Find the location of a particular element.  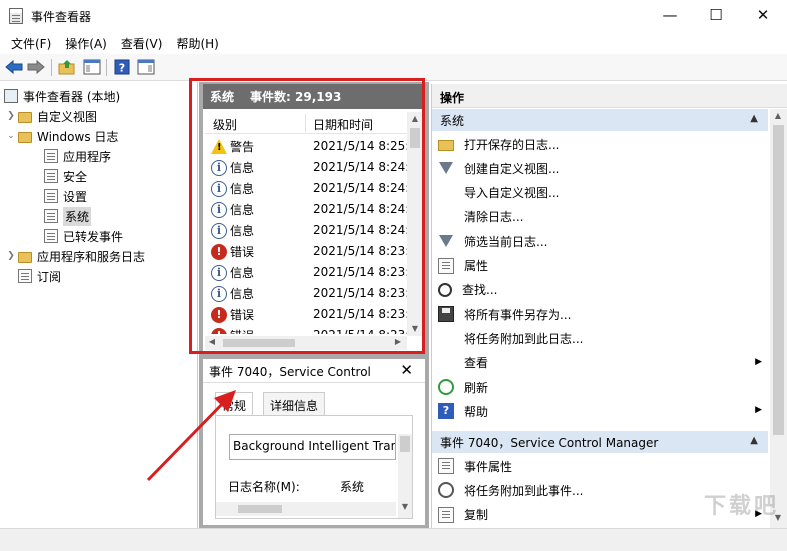

menu-action: 操作(A) is located at coordinates (86, 42).